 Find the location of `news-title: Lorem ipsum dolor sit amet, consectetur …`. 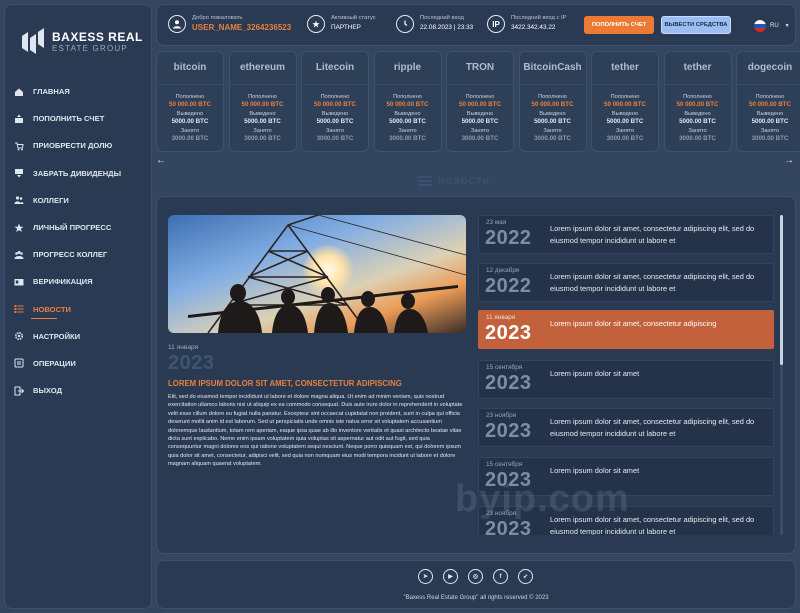

news-title: Lorem ipsum dolor sit amet, consectetur … is located at coordinates (652, 427).